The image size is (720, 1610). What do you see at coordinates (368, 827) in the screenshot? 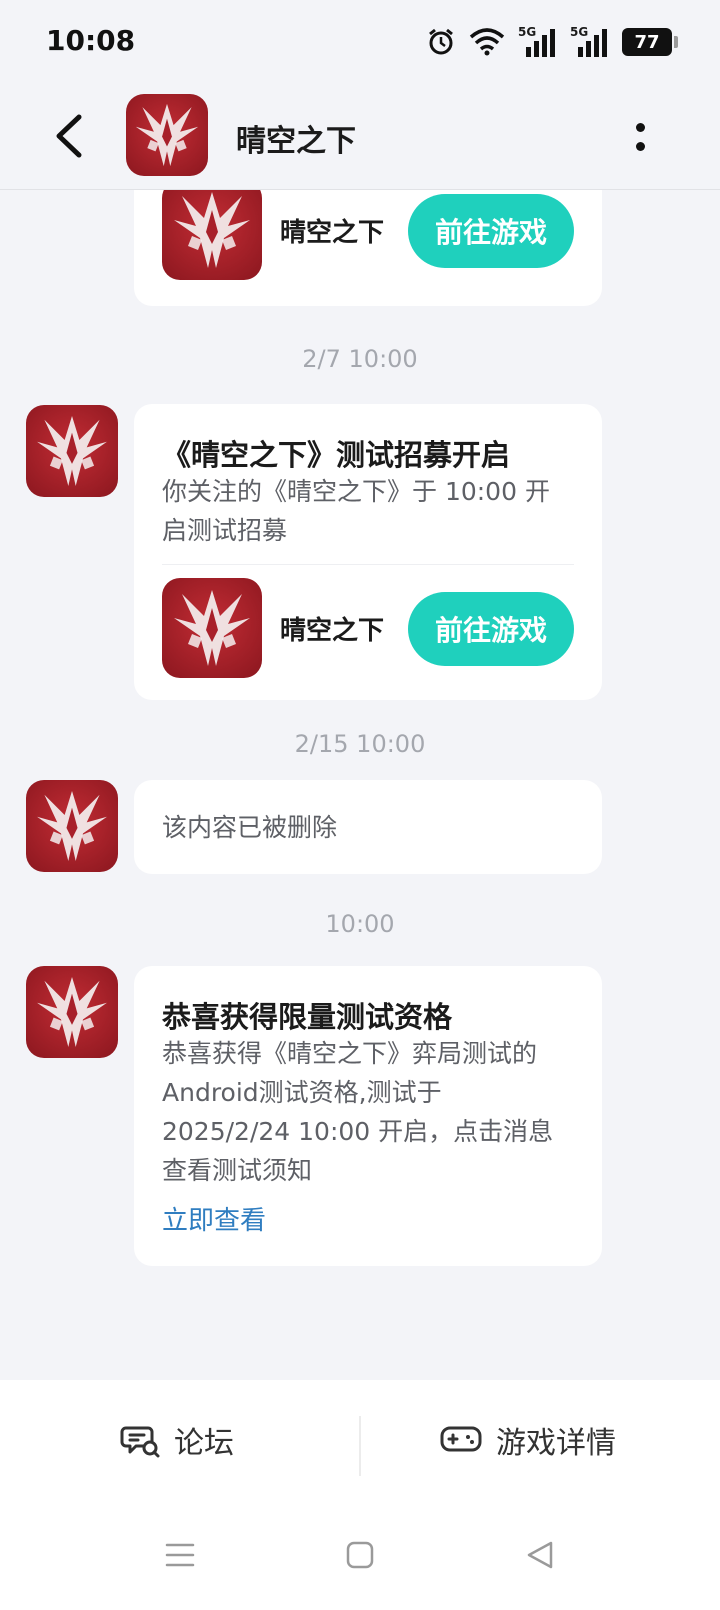
I see `message-card: 该内容已被删除` at bounding box center [368, 827].